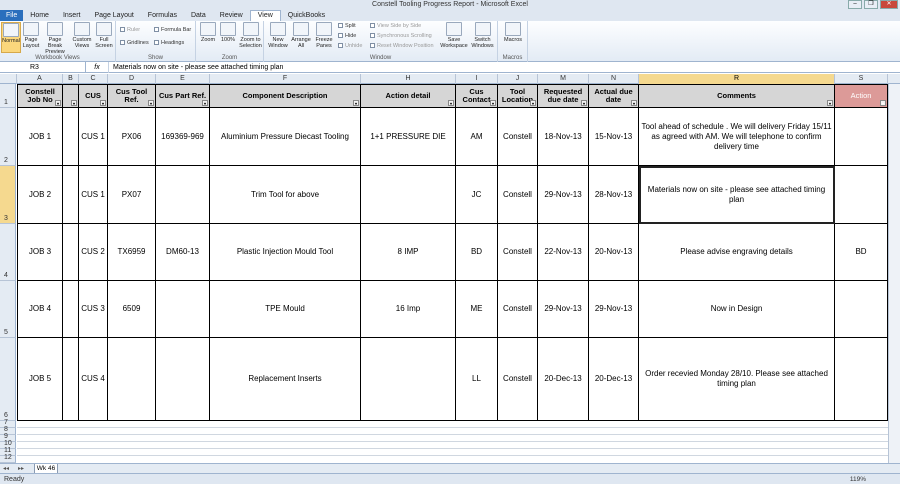 The height and width of the screenshot is (485, 900). I want to click on cell-desc: Plastic Injection Mould Tool, so click(285, 252).